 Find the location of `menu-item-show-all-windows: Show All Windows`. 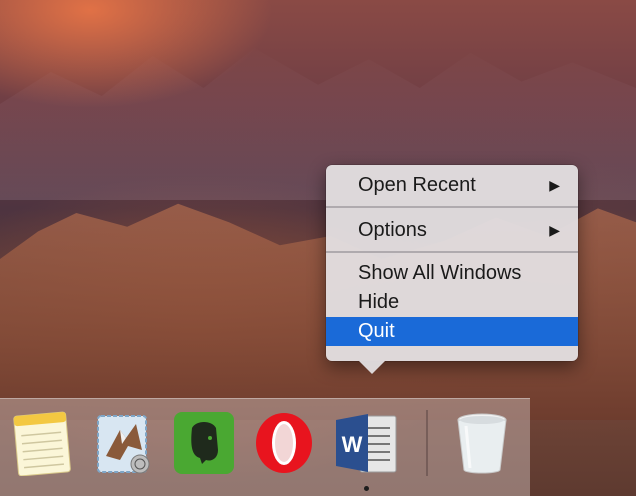

menu-item-show-all-windows: Show All Windows is located at coordinates (452, 273).